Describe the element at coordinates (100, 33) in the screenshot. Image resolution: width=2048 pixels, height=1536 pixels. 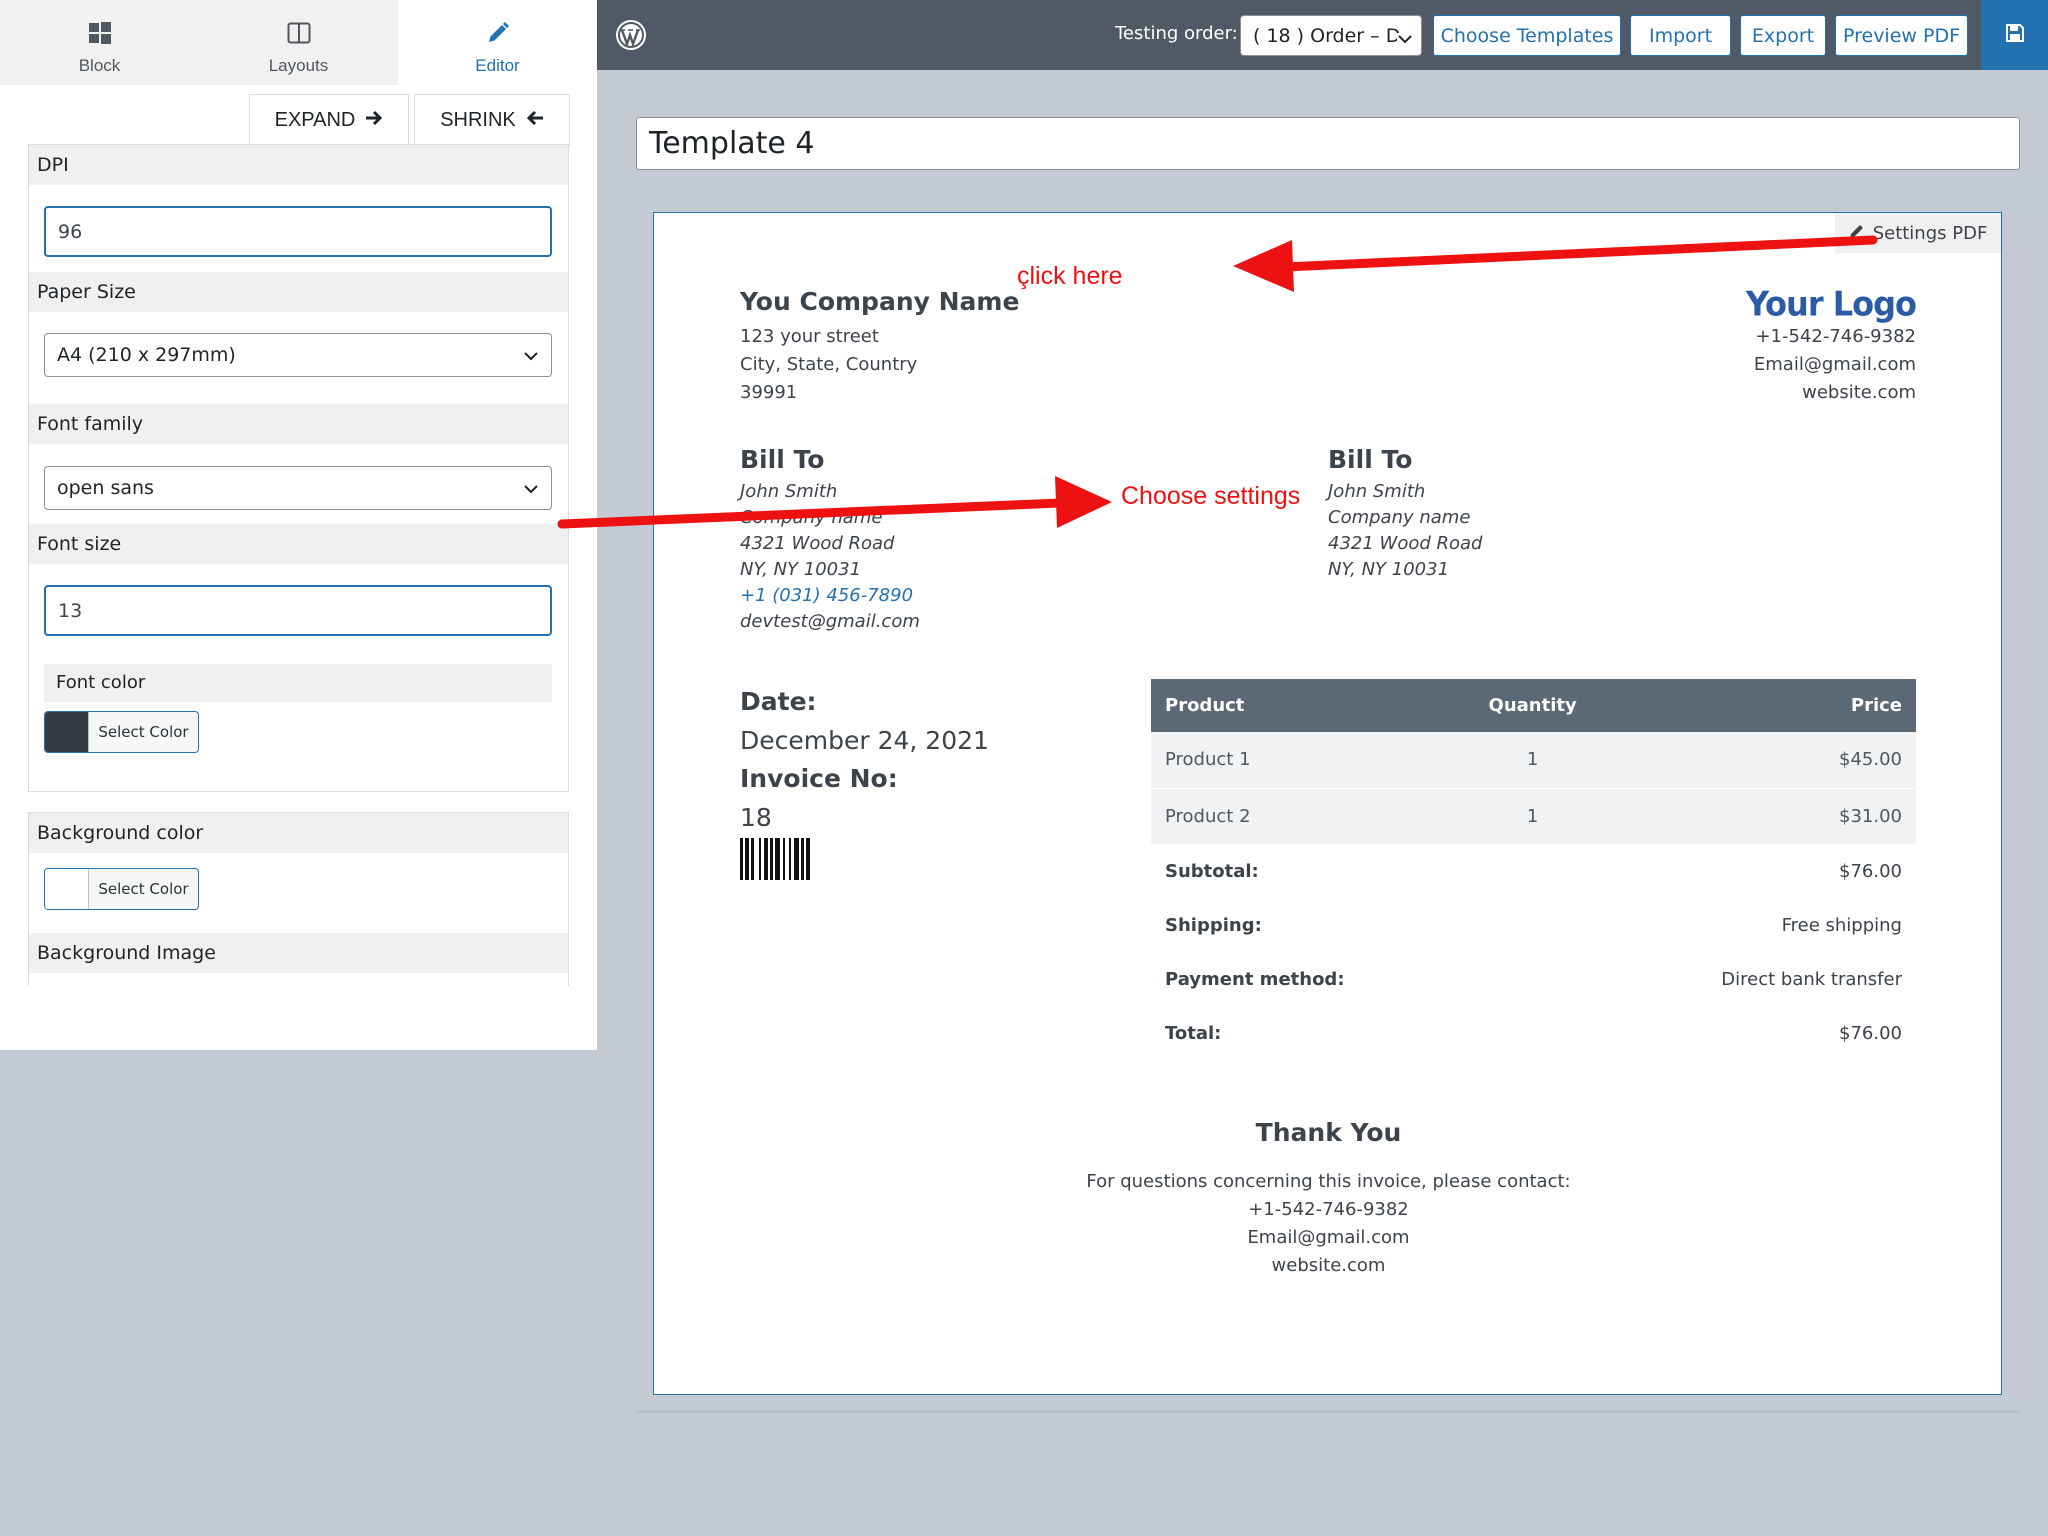
I see `windows-icon` at that location.